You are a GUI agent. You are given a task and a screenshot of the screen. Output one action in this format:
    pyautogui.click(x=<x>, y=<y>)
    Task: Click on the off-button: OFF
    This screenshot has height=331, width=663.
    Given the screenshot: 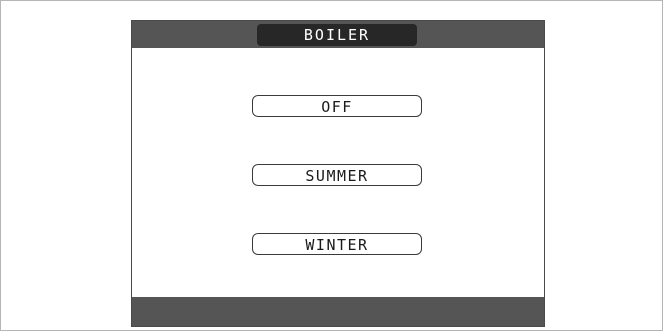 What is the action you would take?
    pyautogui.click(x=337, y=106)
    